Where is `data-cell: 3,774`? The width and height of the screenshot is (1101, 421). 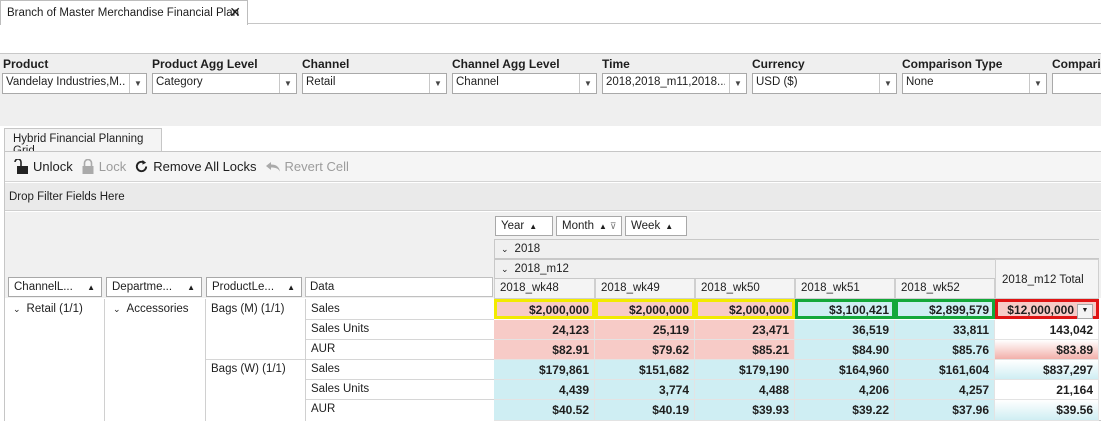
data-cell: 3,774 is located at coordinates (645, 390).